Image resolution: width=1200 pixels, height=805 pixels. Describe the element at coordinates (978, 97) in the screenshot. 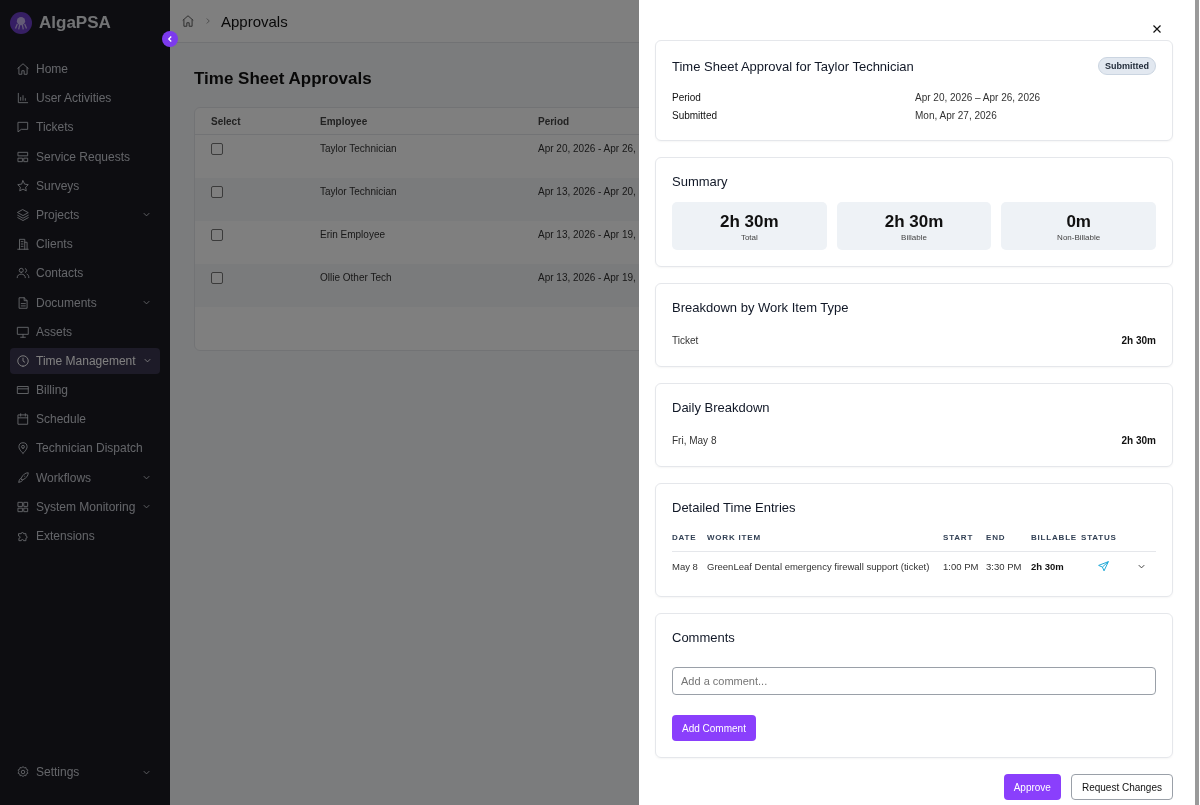

I see `field-value: Apr 20, 2026 – Apr 26, 2026` at that location.